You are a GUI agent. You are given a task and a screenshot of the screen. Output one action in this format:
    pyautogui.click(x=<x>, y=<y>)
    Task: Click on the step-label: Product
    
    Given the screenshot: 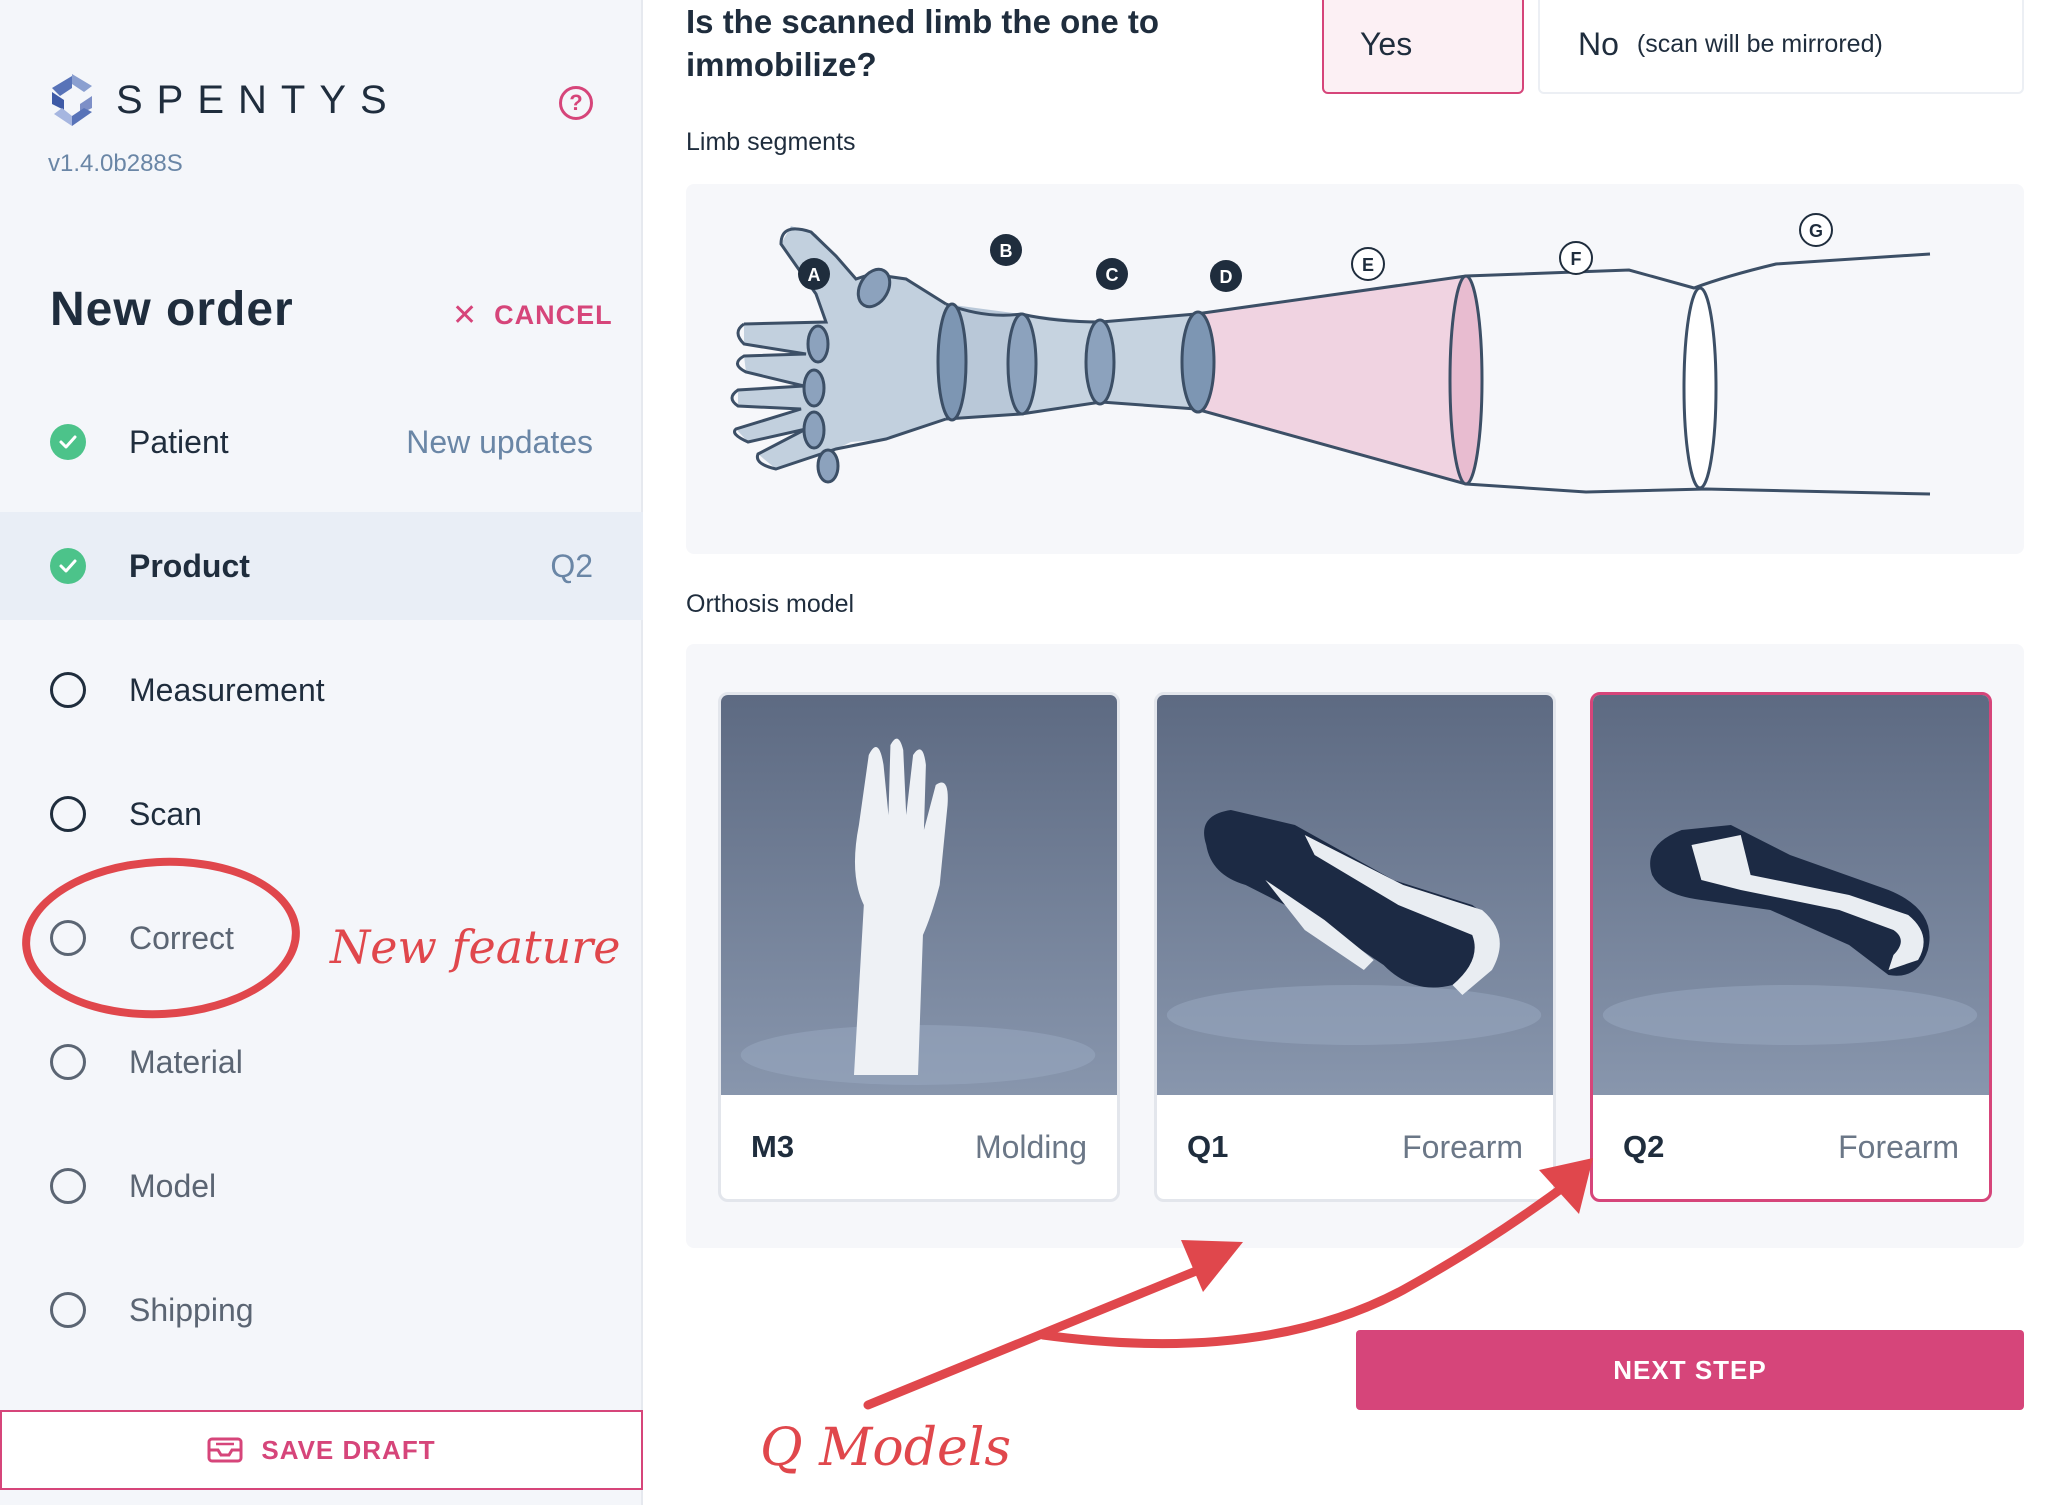 What is the action you would take?
    pyautogui.click(x=189, y=565)
    